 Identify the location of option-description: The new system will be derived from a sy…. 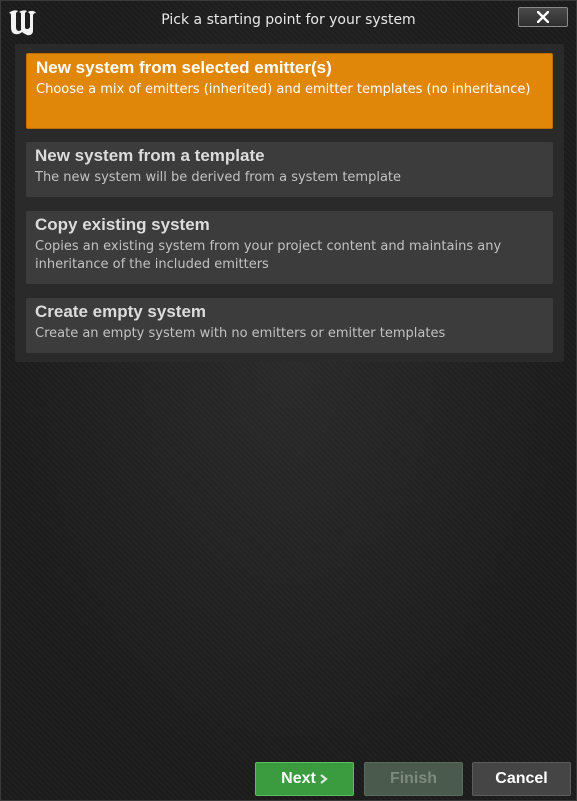
(218, 177).